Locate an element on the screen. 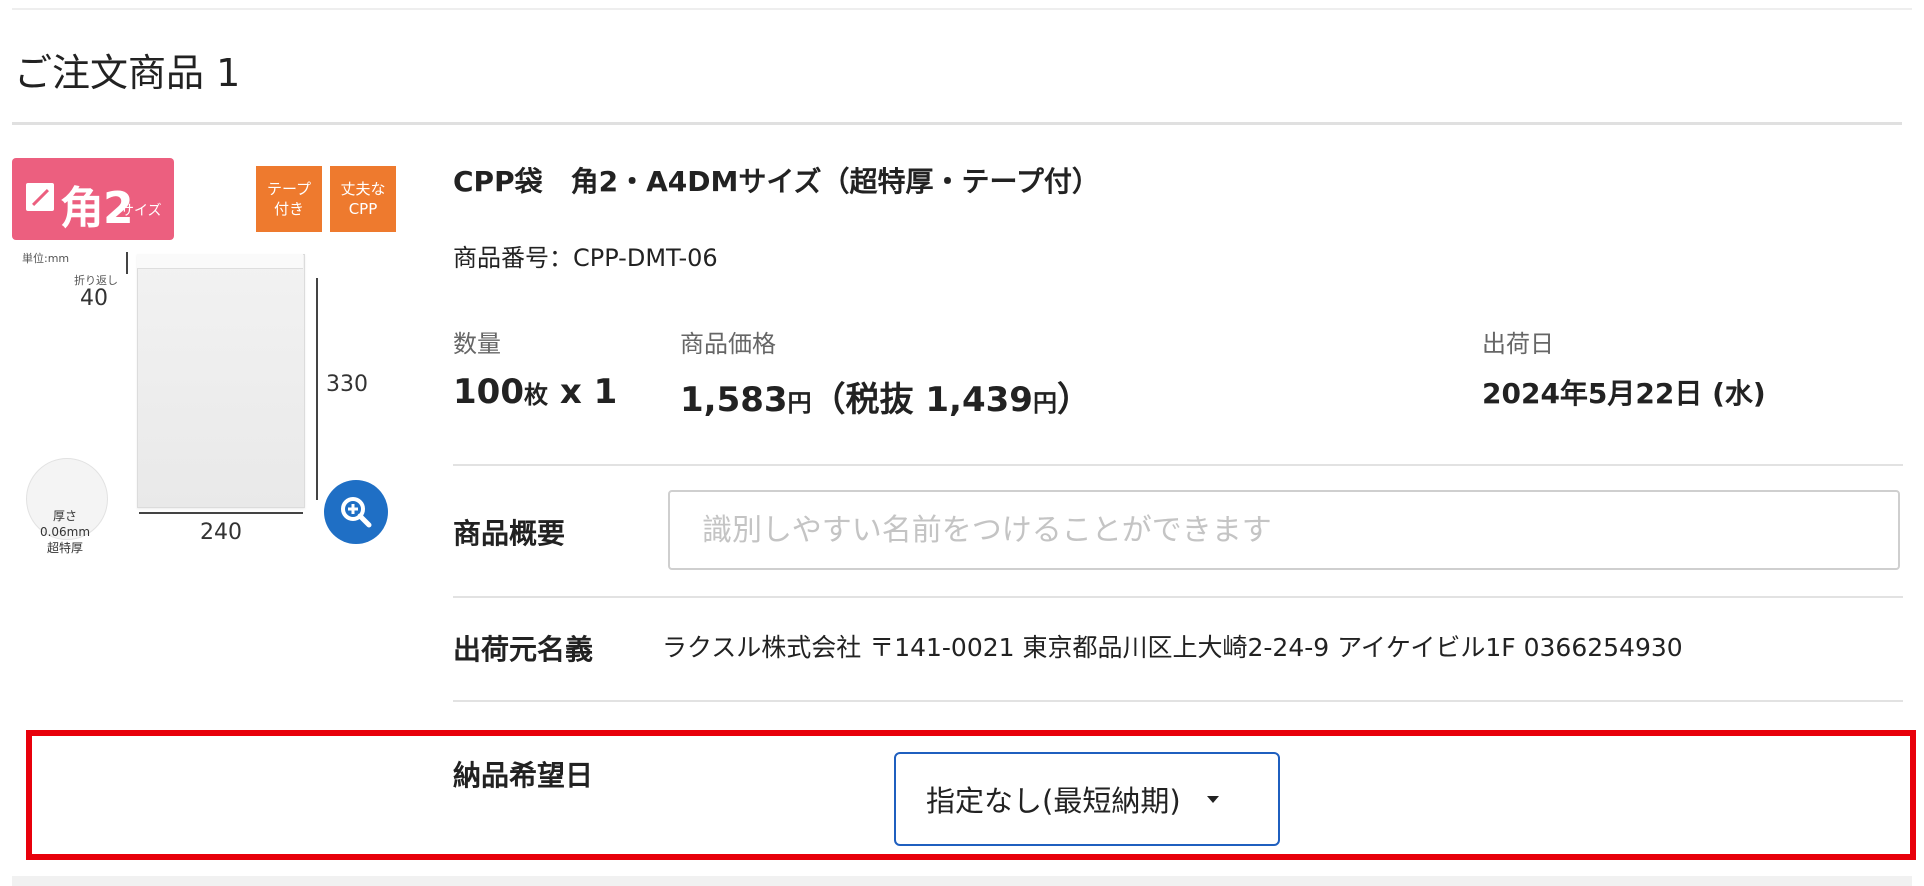 The width and height of the screenshot is (1924, 886). bag-illustration is located at coordinates (221, 381).